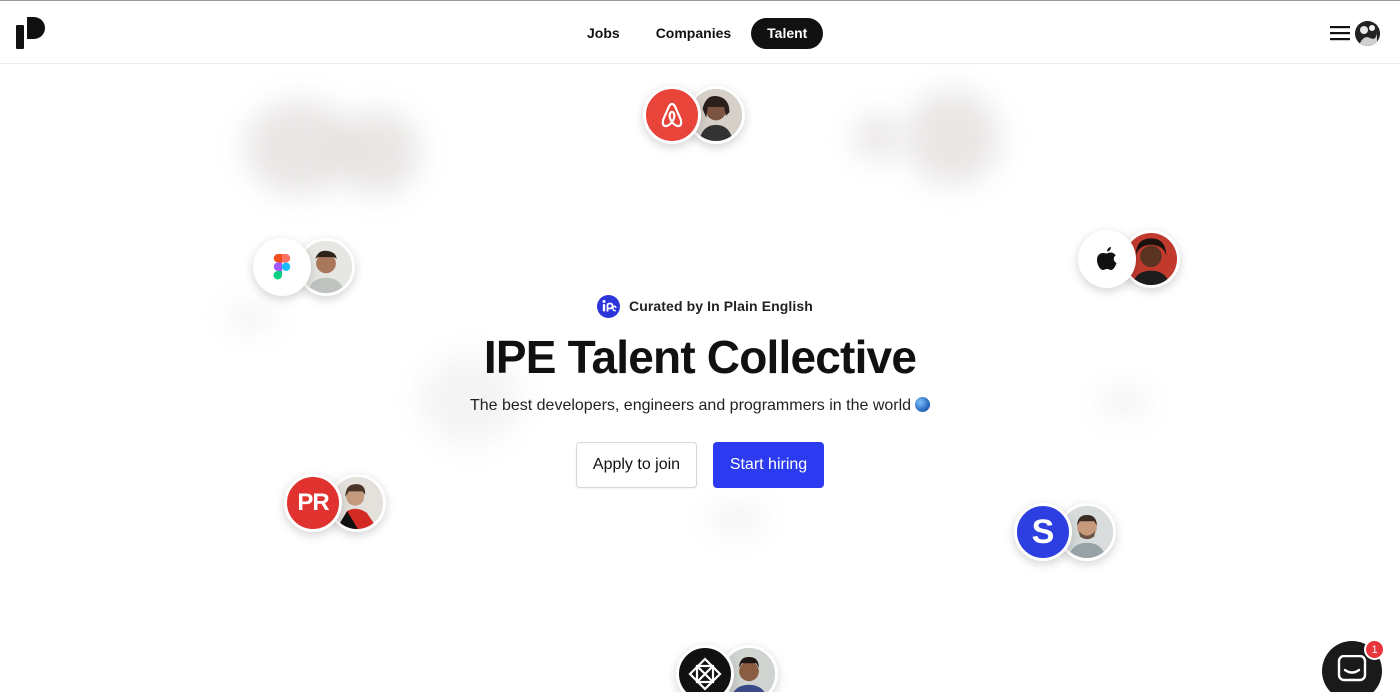 This screenshot has width=1400, height=692. I want to click on start-hiring-button: Start hiring, so click(768, 465).